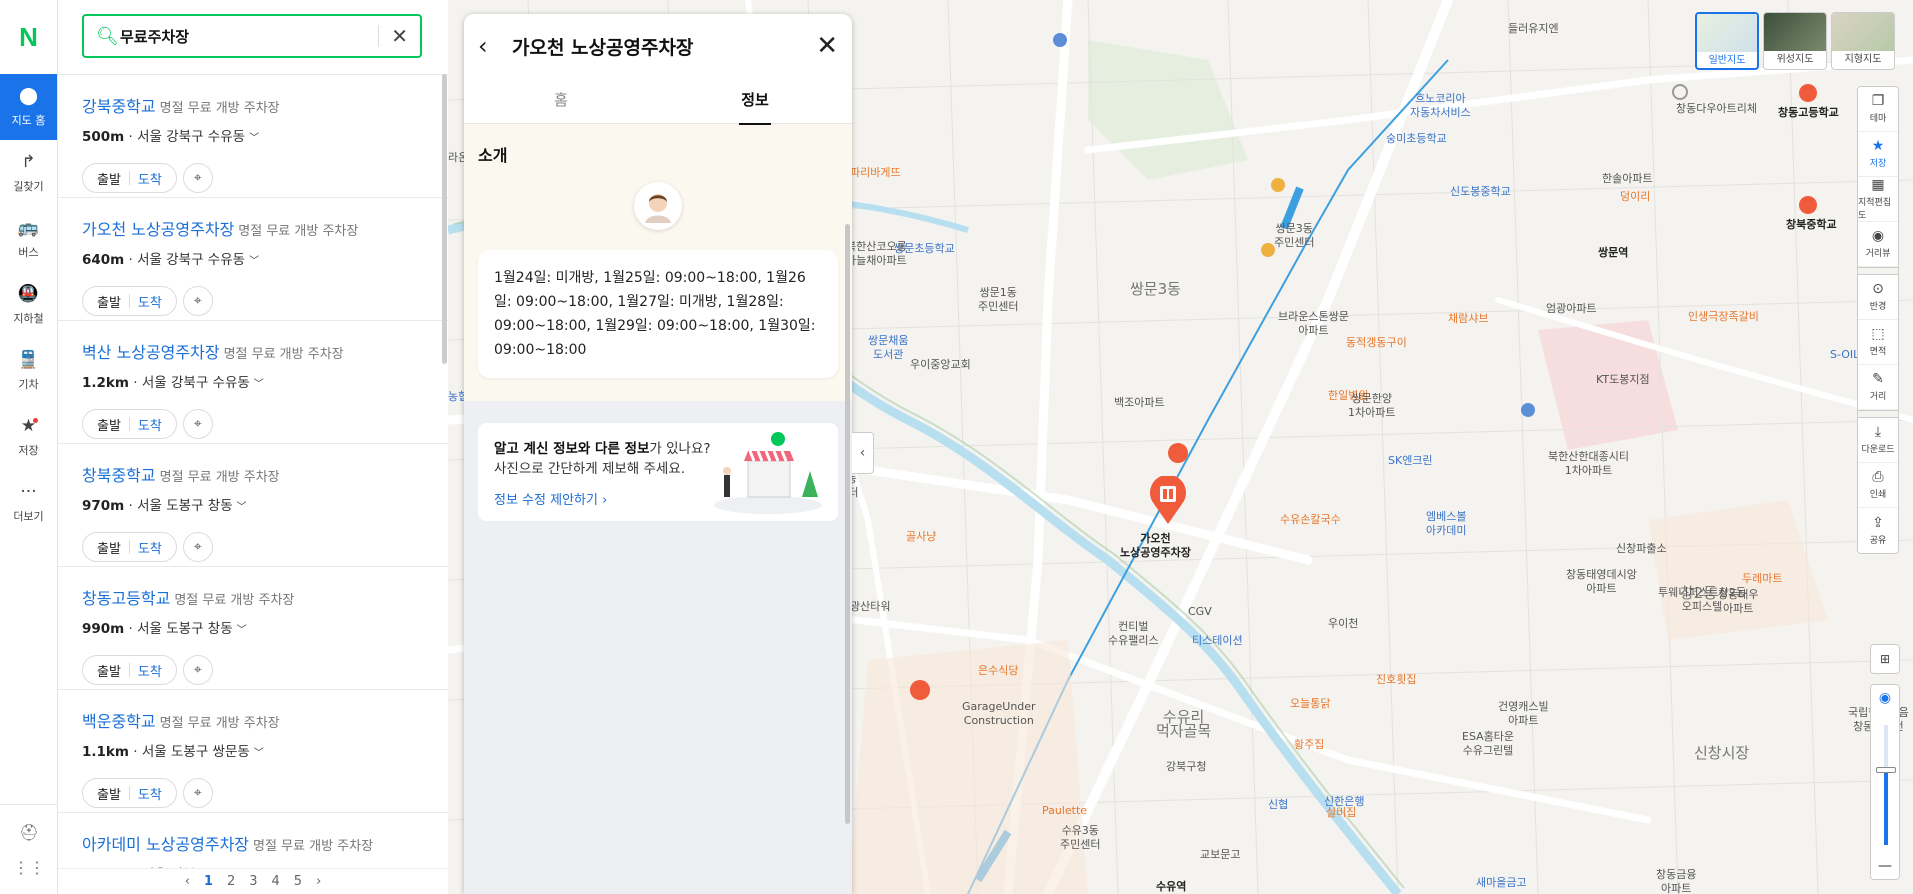 This screenshot has width=1913, height=894. I want to click on detail-scrollbar, so click(847, 524).